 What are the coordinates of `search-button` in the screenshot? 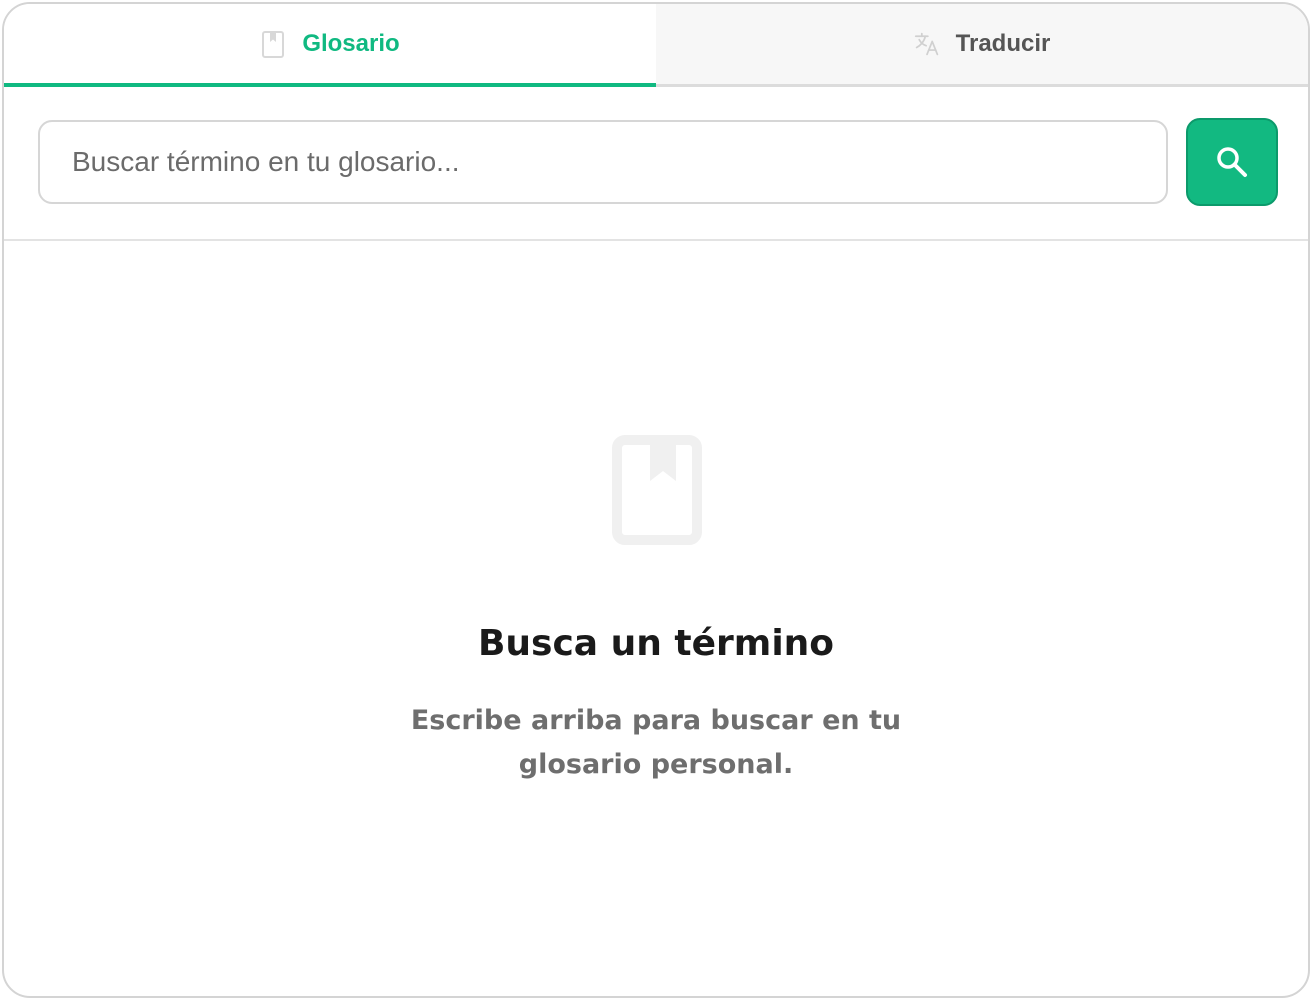 It's located at (1232, 162).